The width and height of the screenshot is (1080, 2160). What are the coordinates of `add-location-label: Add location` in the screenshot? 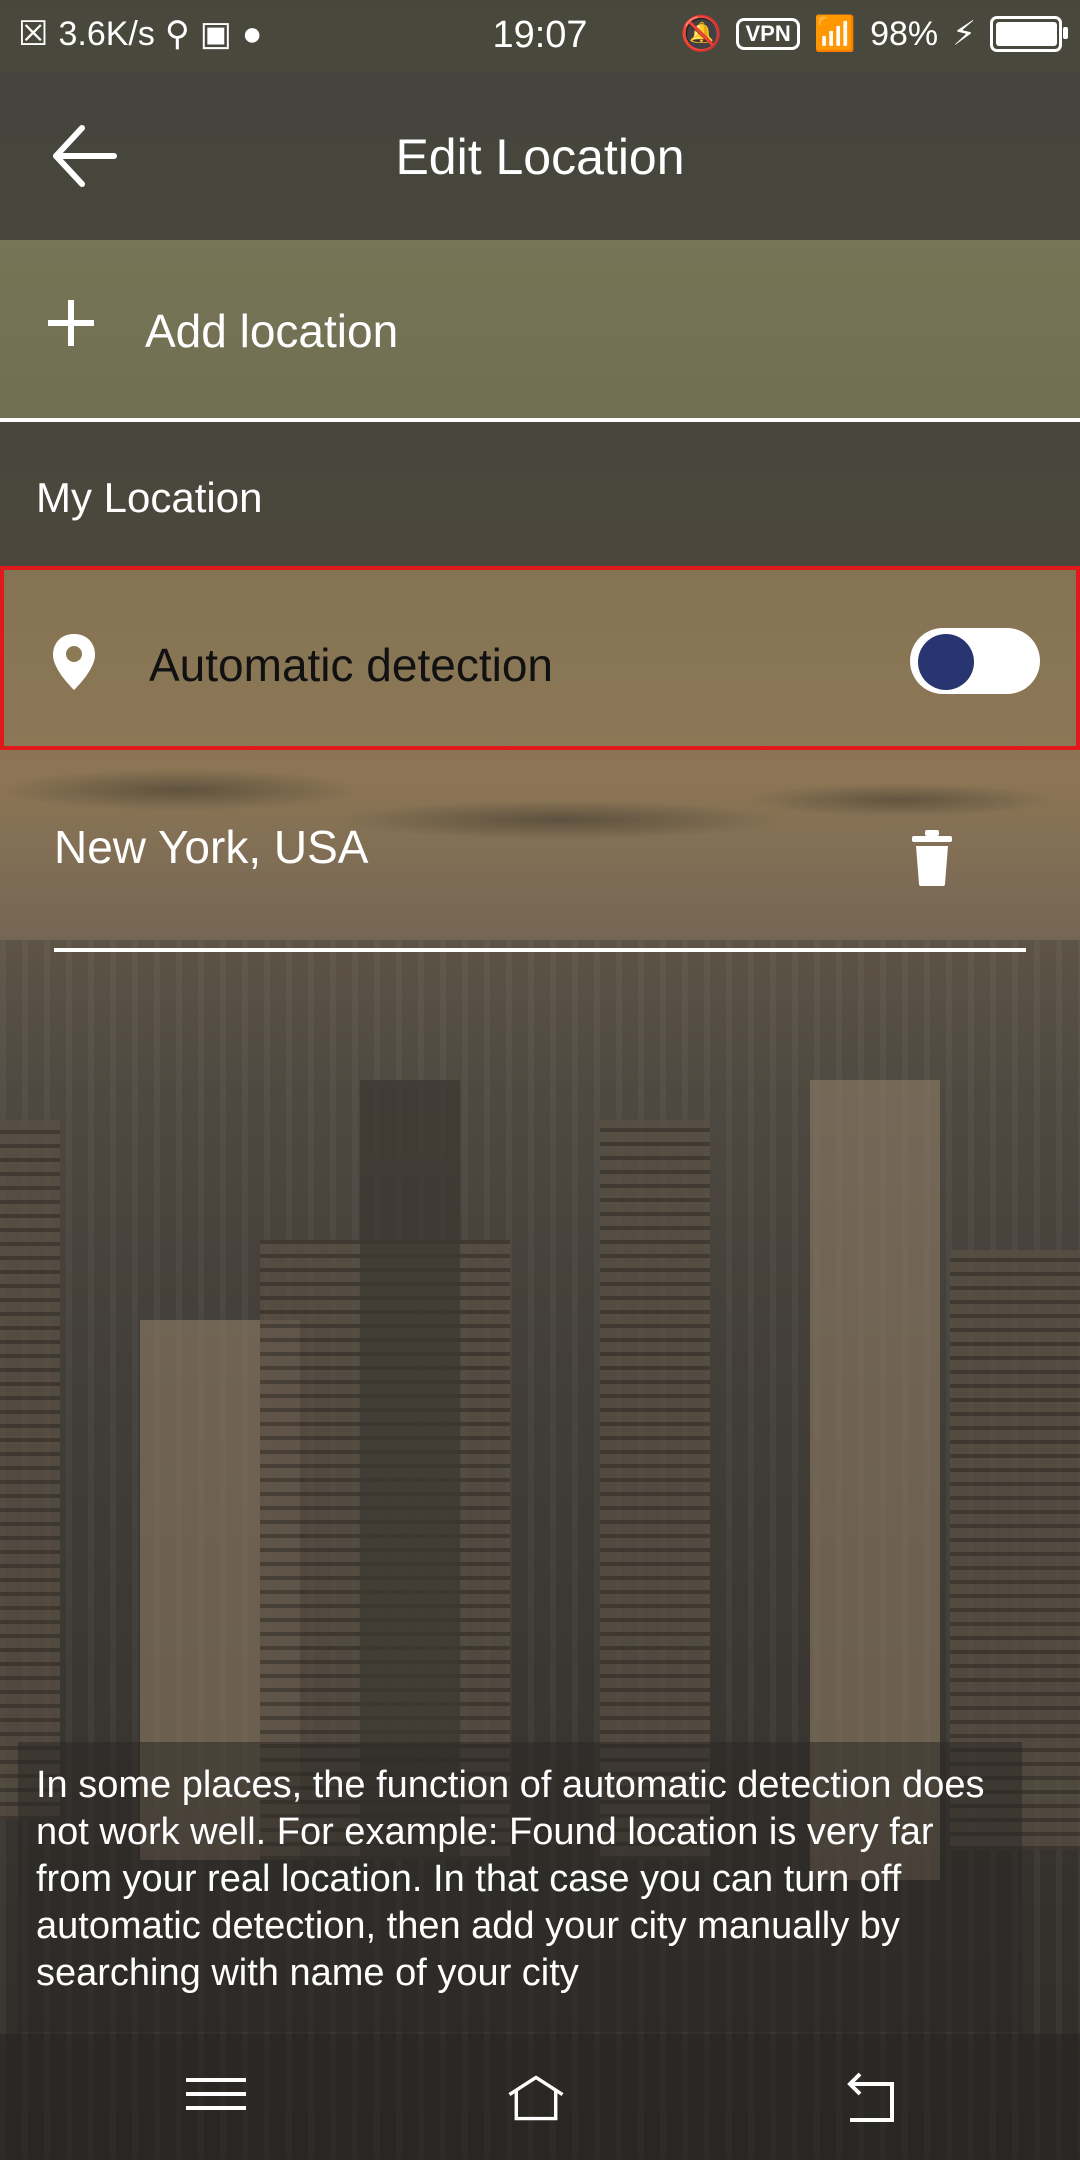 It's located at (272, 331).